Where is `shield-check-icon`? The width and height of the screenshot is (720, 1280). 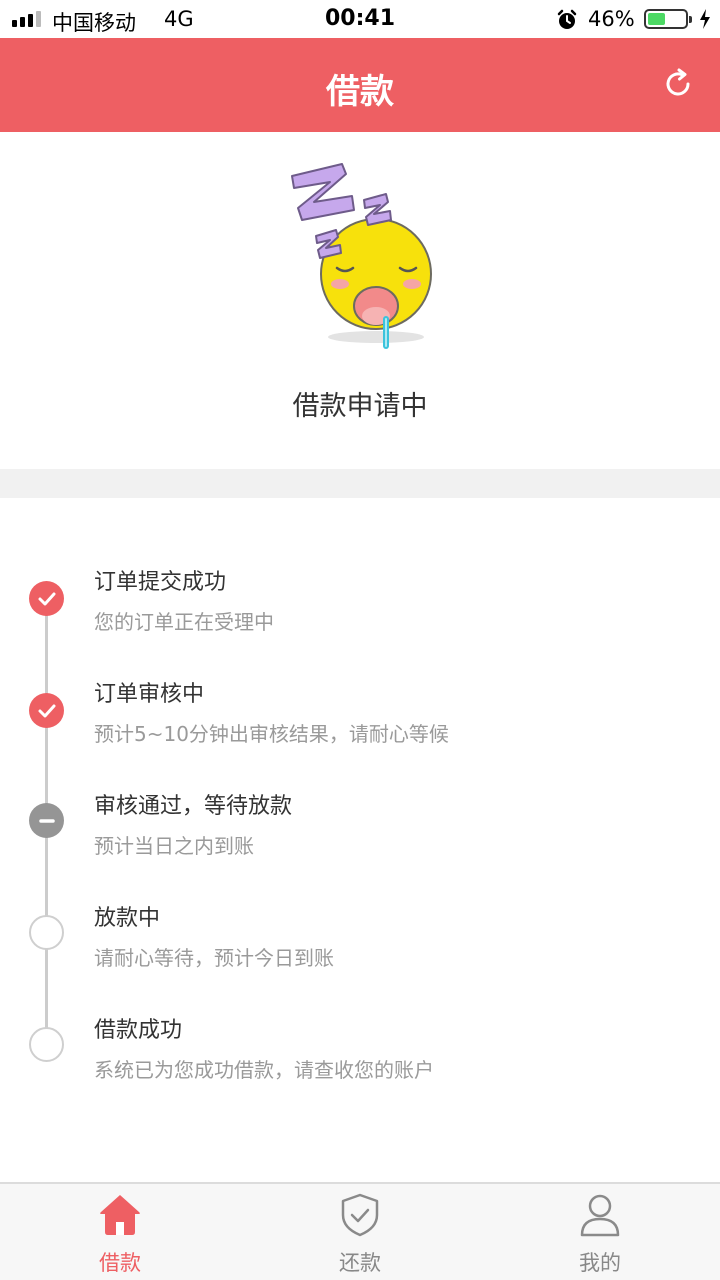 shield-check-icon is located at coordinates (360, 1215).